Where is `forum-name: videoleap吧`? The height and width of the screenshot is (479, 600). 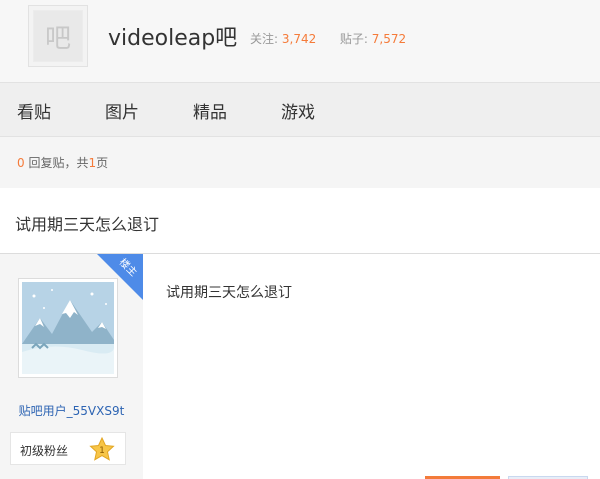 forum-name: videoleap吧 is located at coordinates (172, 36).